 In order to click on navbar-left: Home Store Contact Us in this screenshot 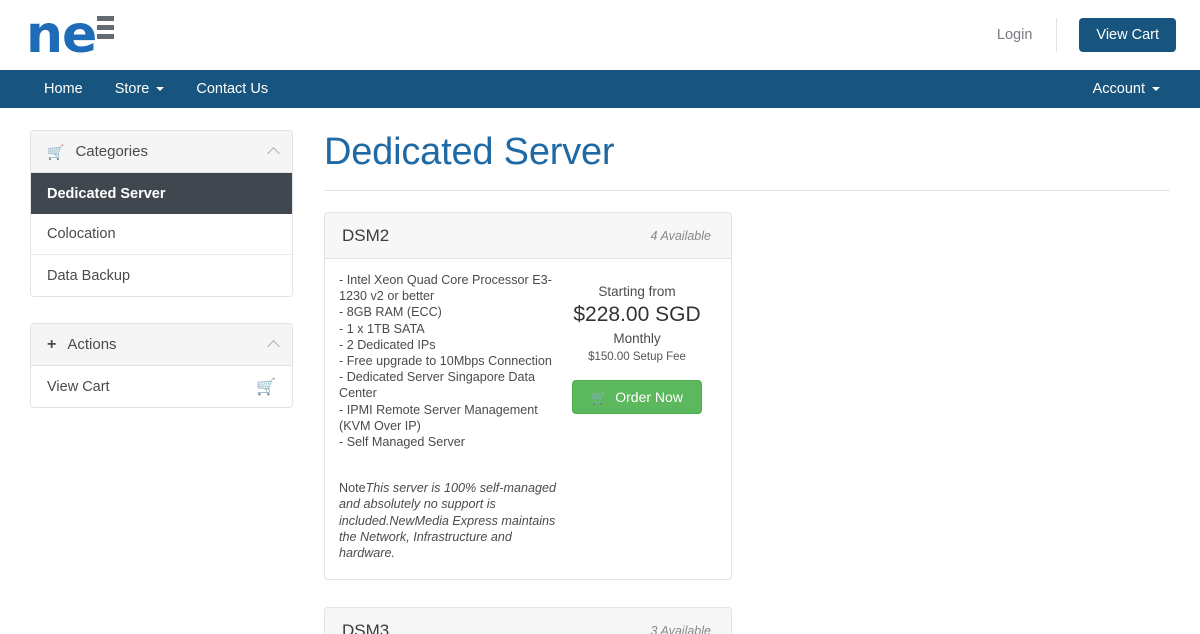, I will do `click(157, 89)`.